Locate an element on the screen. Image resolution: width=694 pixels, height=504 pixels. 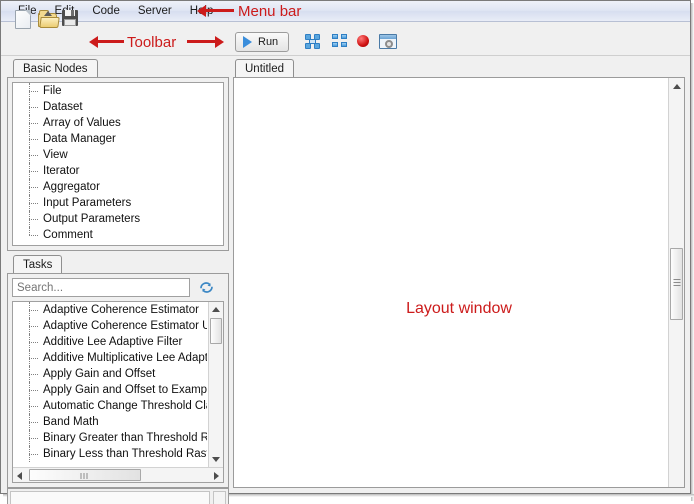
layout-center-box is located at coordinates (312, 41).